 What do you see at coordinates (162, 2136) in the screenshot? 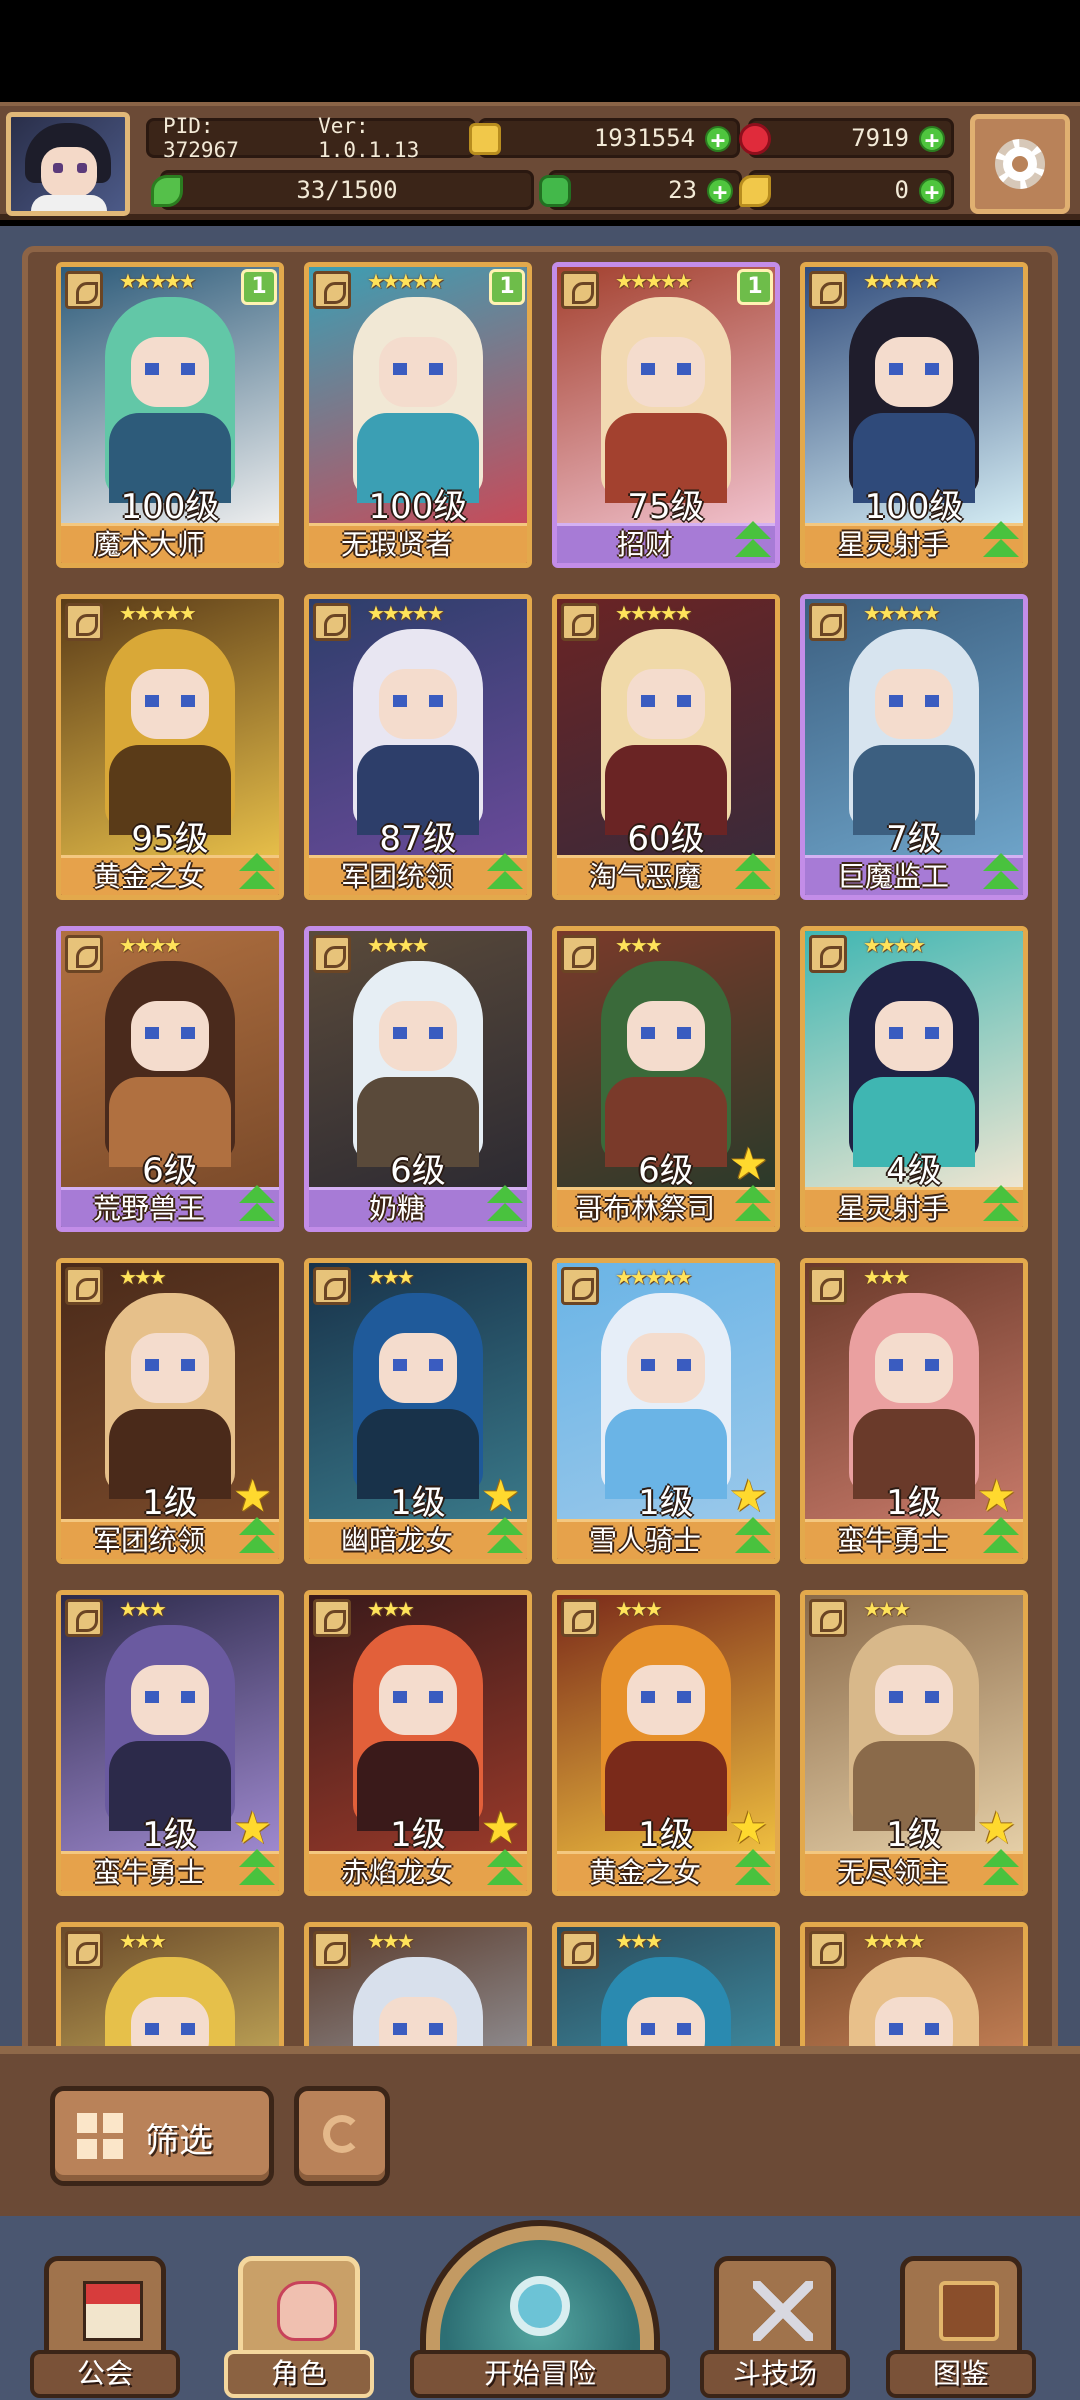
I see `filter-button: 筛选` at bounding box center [162, 2136].